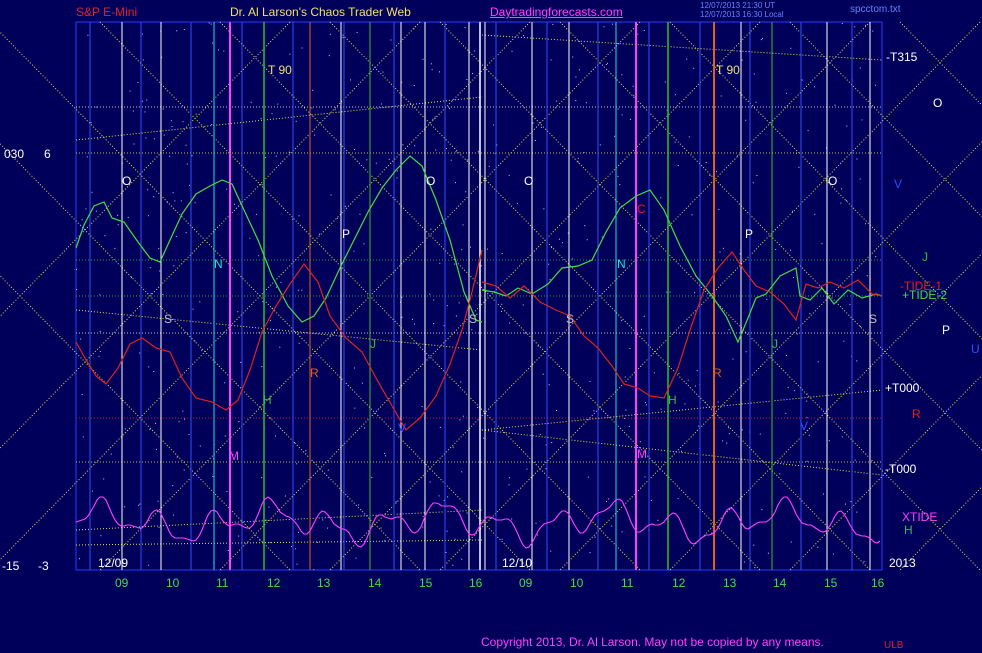 The width and height of the screenshot is (982, 653). What do you see at coordinates (267, 400) in the screenshot?
I see `marker-h: H` at bounding box center [267, 400].